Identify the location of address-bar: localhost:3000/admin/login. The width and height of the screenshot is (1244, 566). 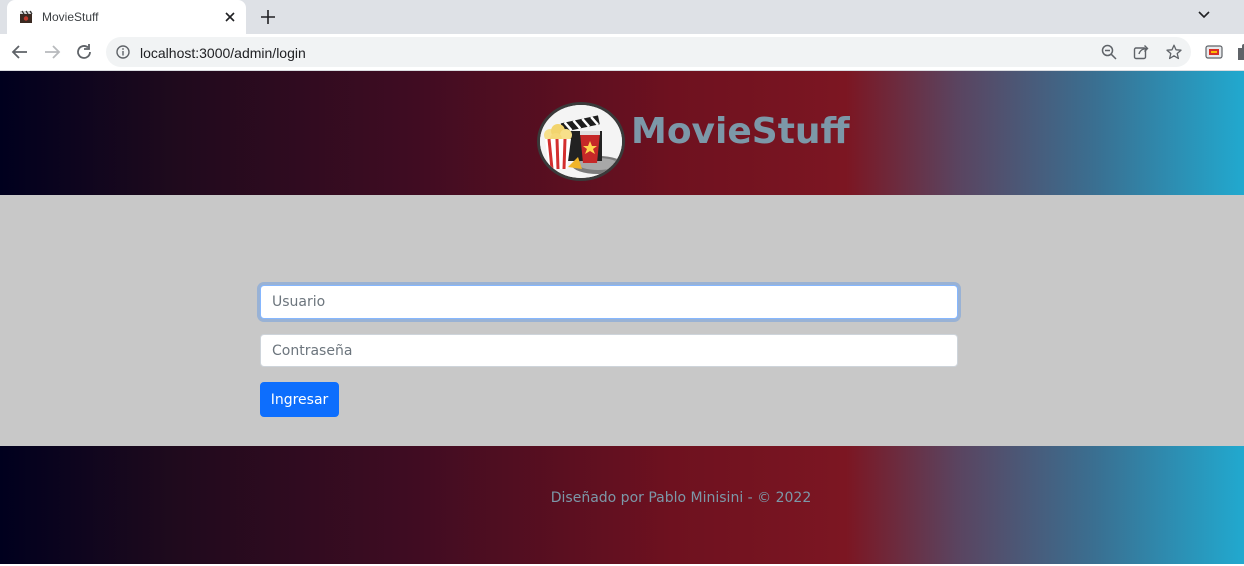
(648, 52).